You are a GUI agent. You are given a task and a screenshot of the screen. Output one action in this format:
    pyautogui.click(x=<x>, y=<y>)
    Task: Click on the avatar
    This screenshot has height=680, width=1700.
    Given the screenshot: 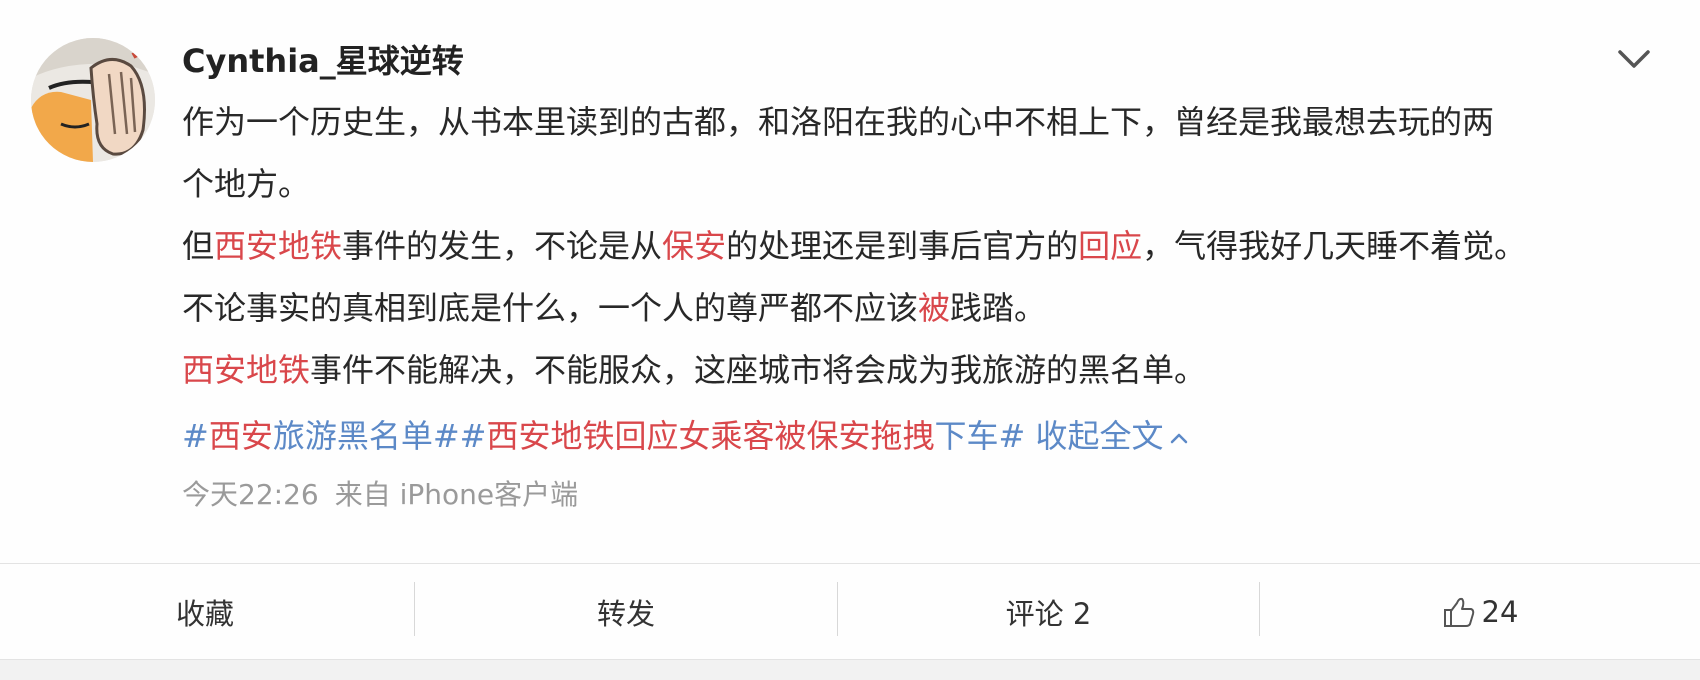 What is the action you would take?
    pyautogui.click(x=93, y=100)
    